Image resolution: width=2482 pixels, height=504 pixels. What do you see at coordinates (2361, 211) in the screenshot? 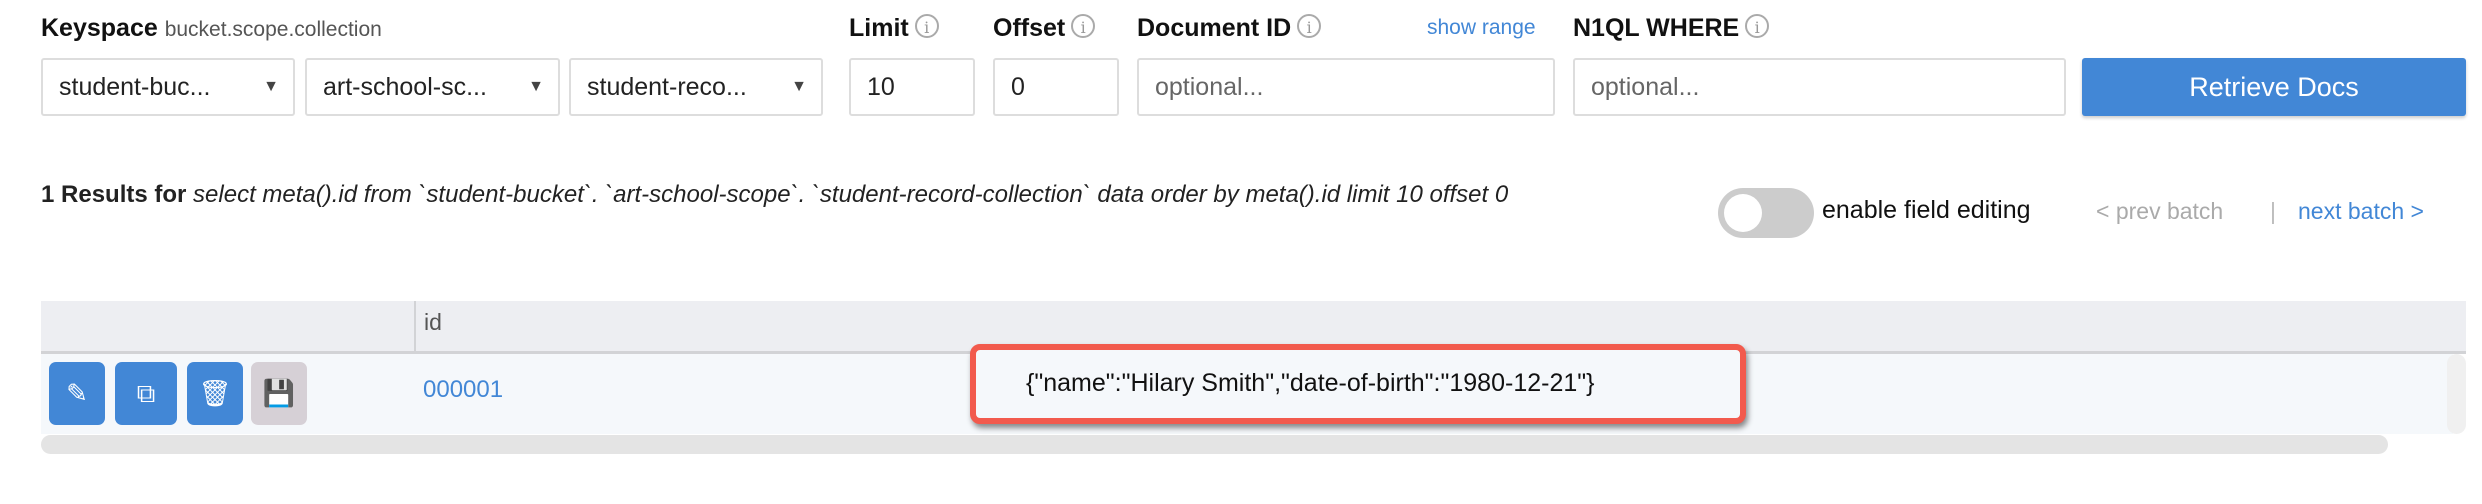
I see `next-batch-link: next batch >` at bounding box center [2361, 211].